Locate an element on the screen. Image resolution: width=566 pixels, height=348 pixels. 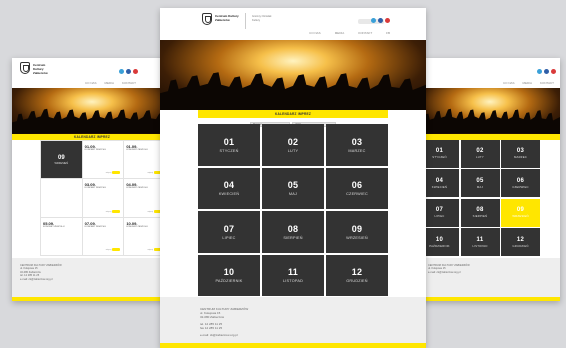
month-name: SIERPIEŃ is located at coordinates (293, 237).